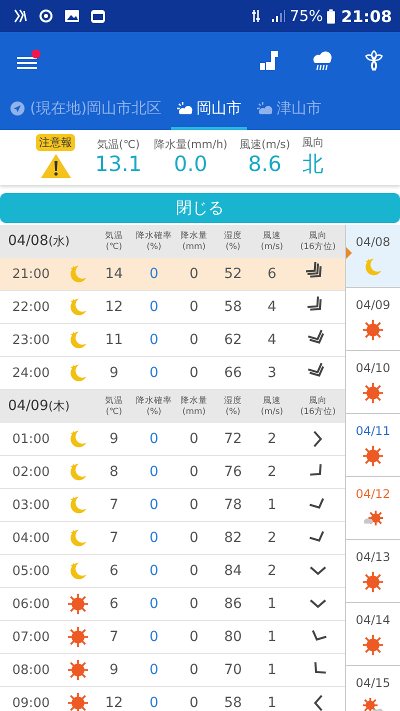 The height and width of the screenshot is (711, 400). I want to click on hour-row: 04:00 7 0 0 82 2, so click(172, 538).